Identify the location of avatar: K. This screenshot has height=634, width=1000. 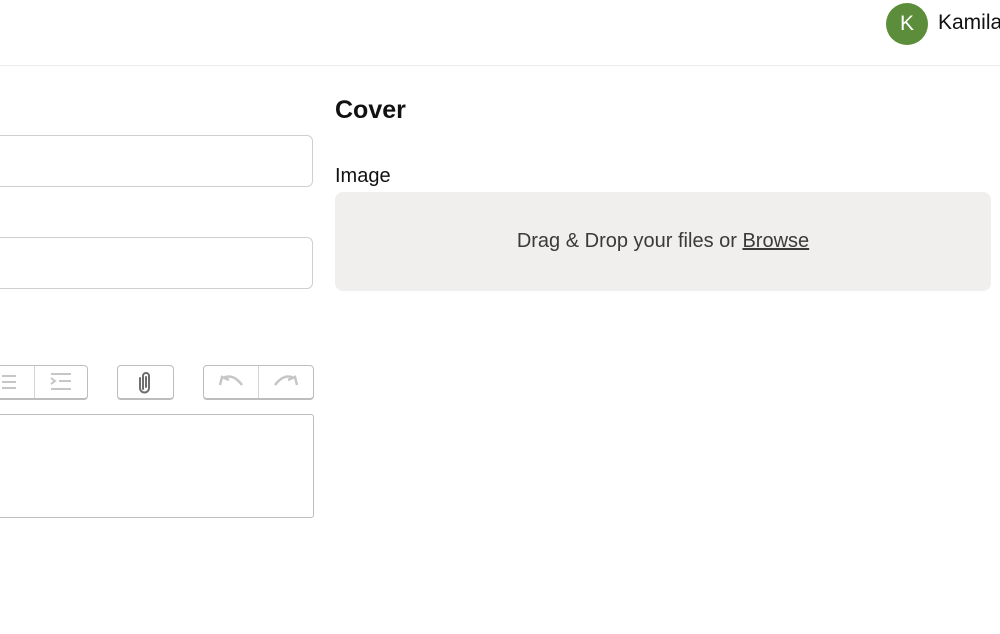
(907, 24).